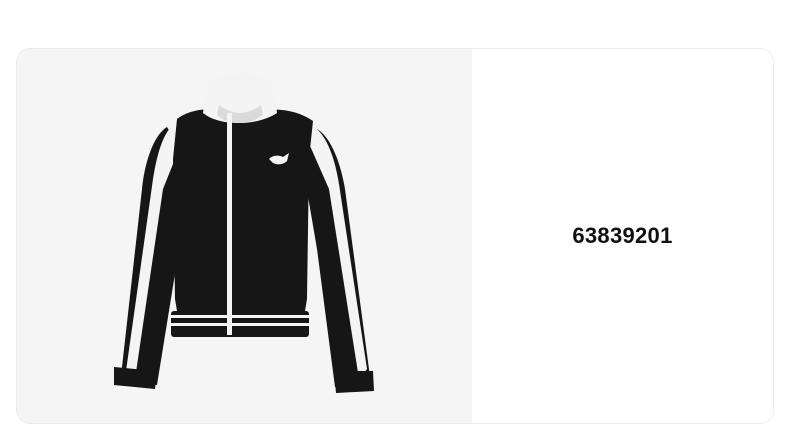  What do you see at coordinates (243, 210) in the screenshot?
I see `jacket-body` at bounding box center [243, 210].